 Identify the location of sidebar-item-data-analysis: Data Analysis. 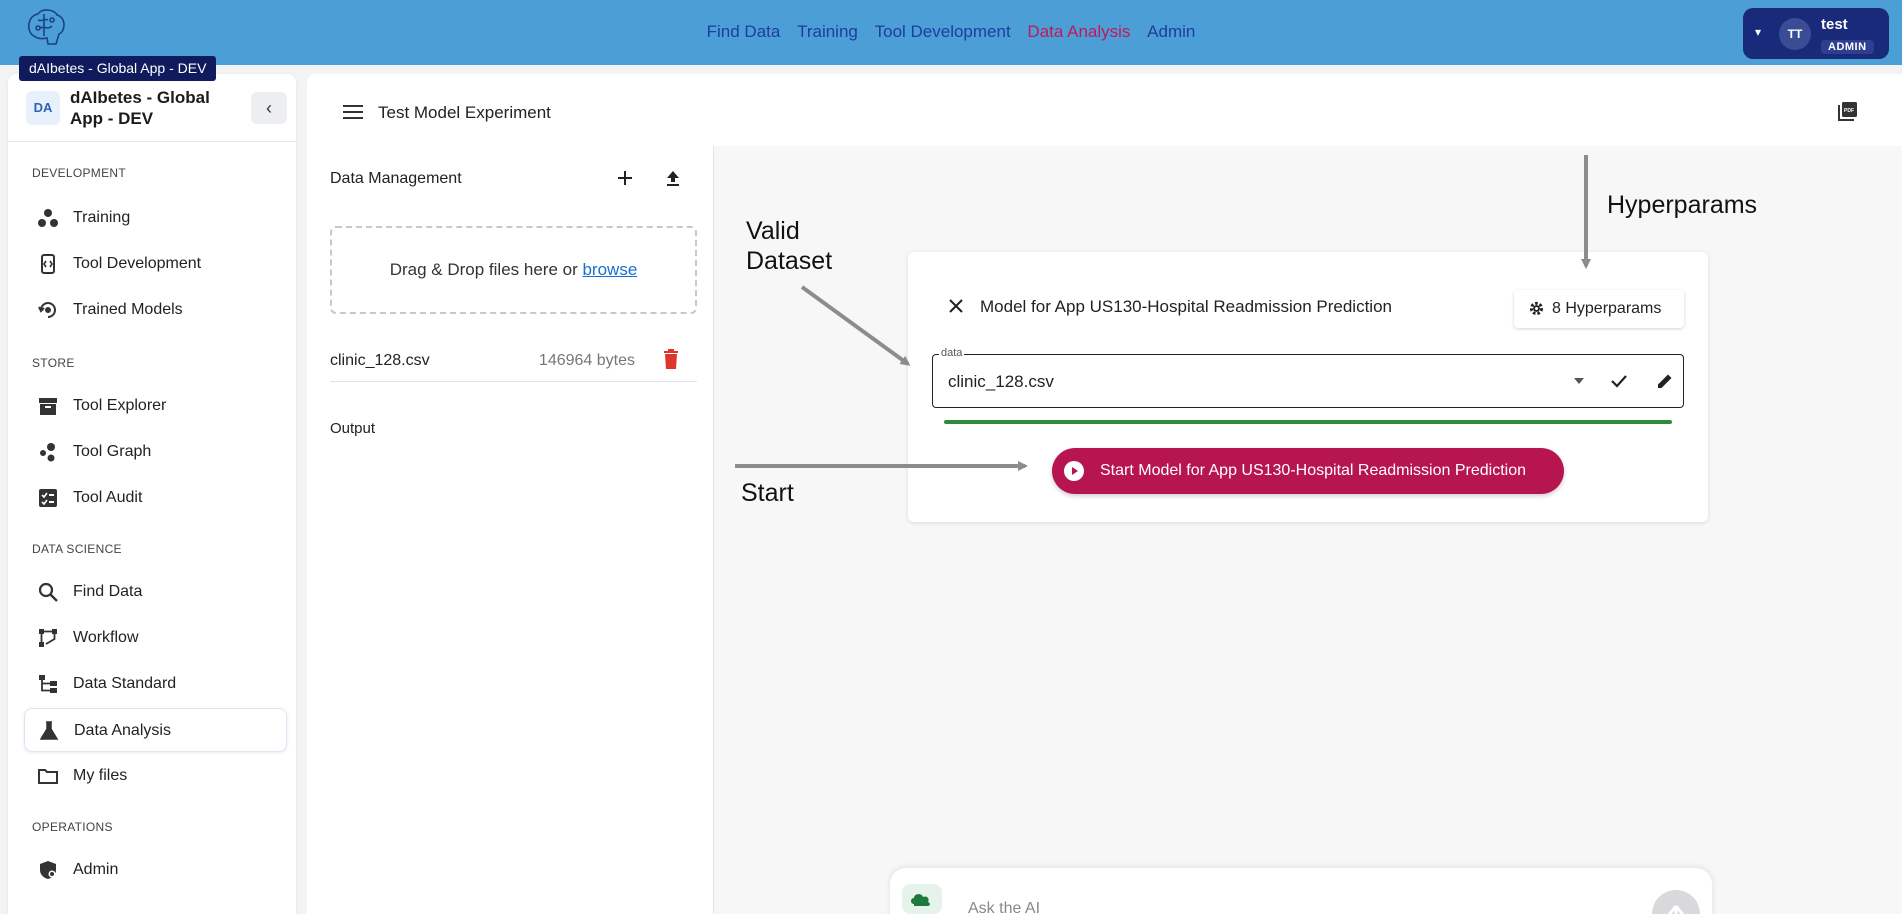
(155, 730).